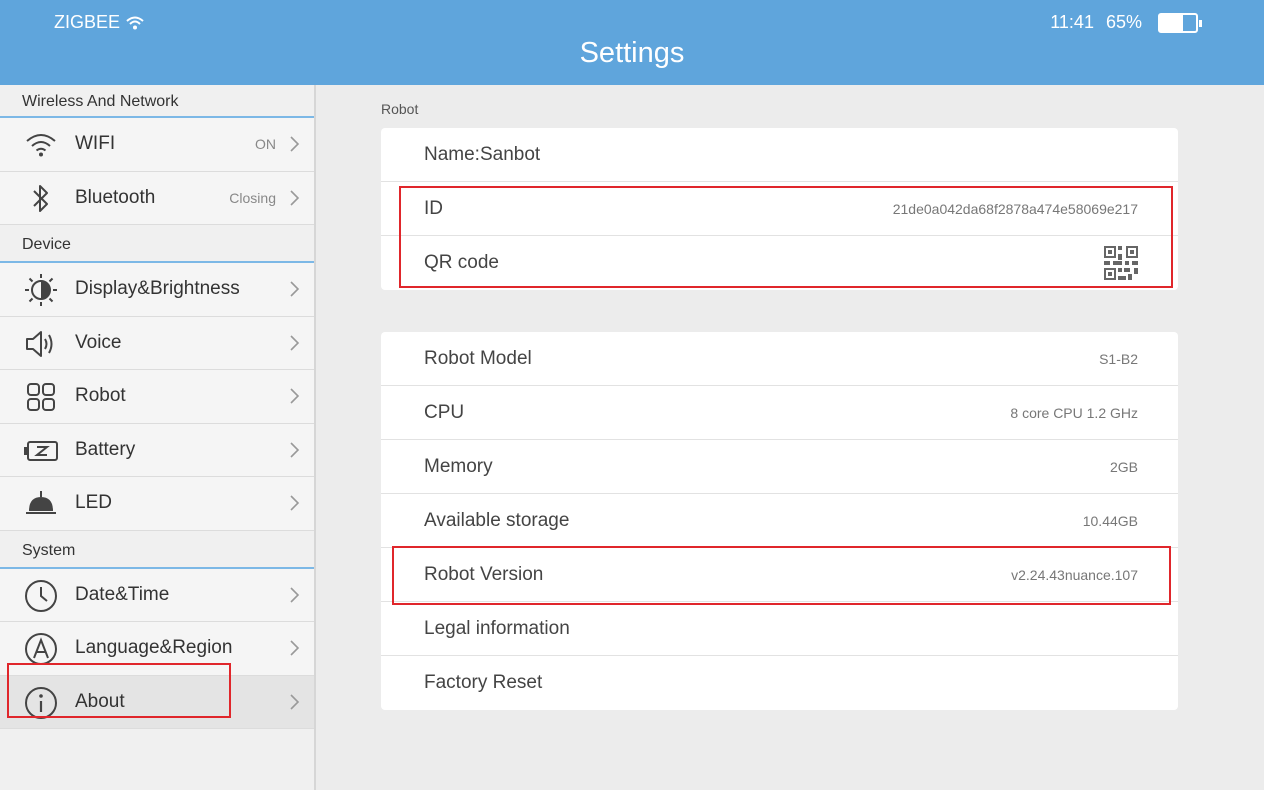 This screenshot has height=790, width=1264. What do you see at coordinates (458, 466) in the screenshot?
I see `row-label: Memory` at bounding box center [458, 466].